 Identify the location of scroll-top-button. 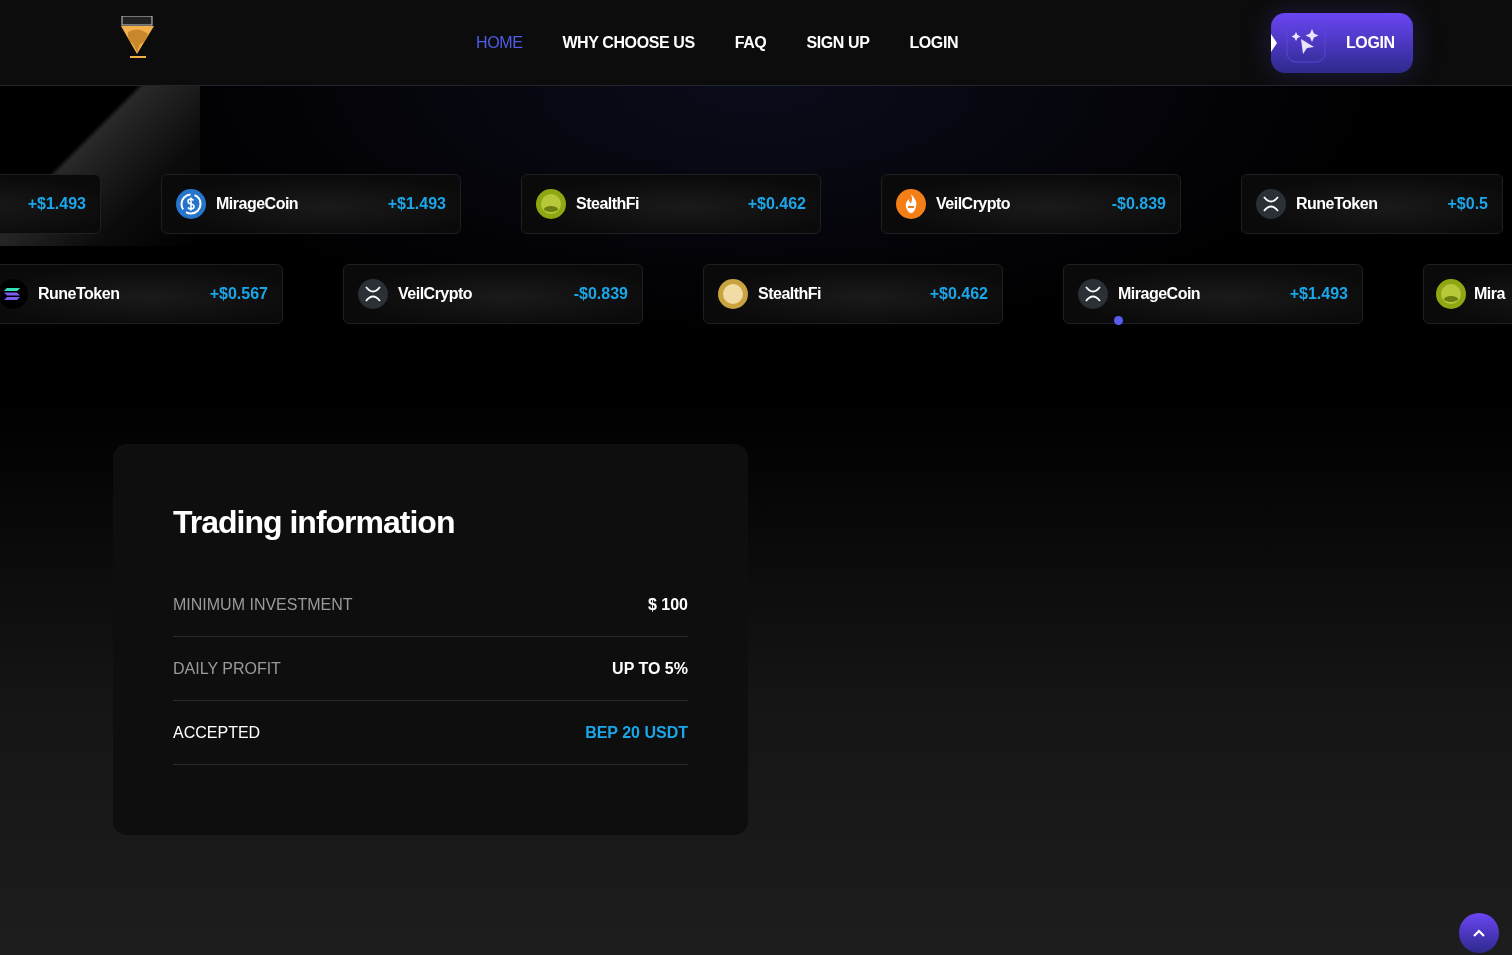
(1479, 933).